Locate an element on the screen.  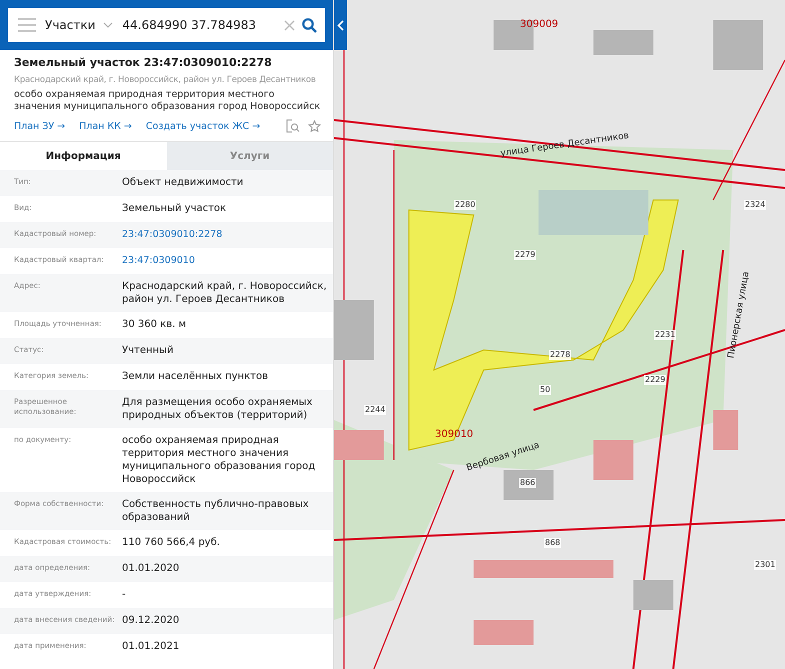
chevron-left-icon is located at coordinates (340, 25).